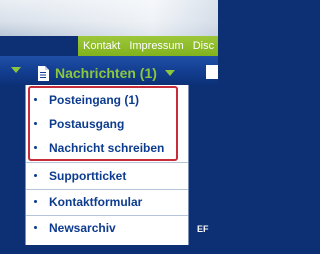  I want to click on menu-item-posteingang: Posteingang (1), so click(107, 100).